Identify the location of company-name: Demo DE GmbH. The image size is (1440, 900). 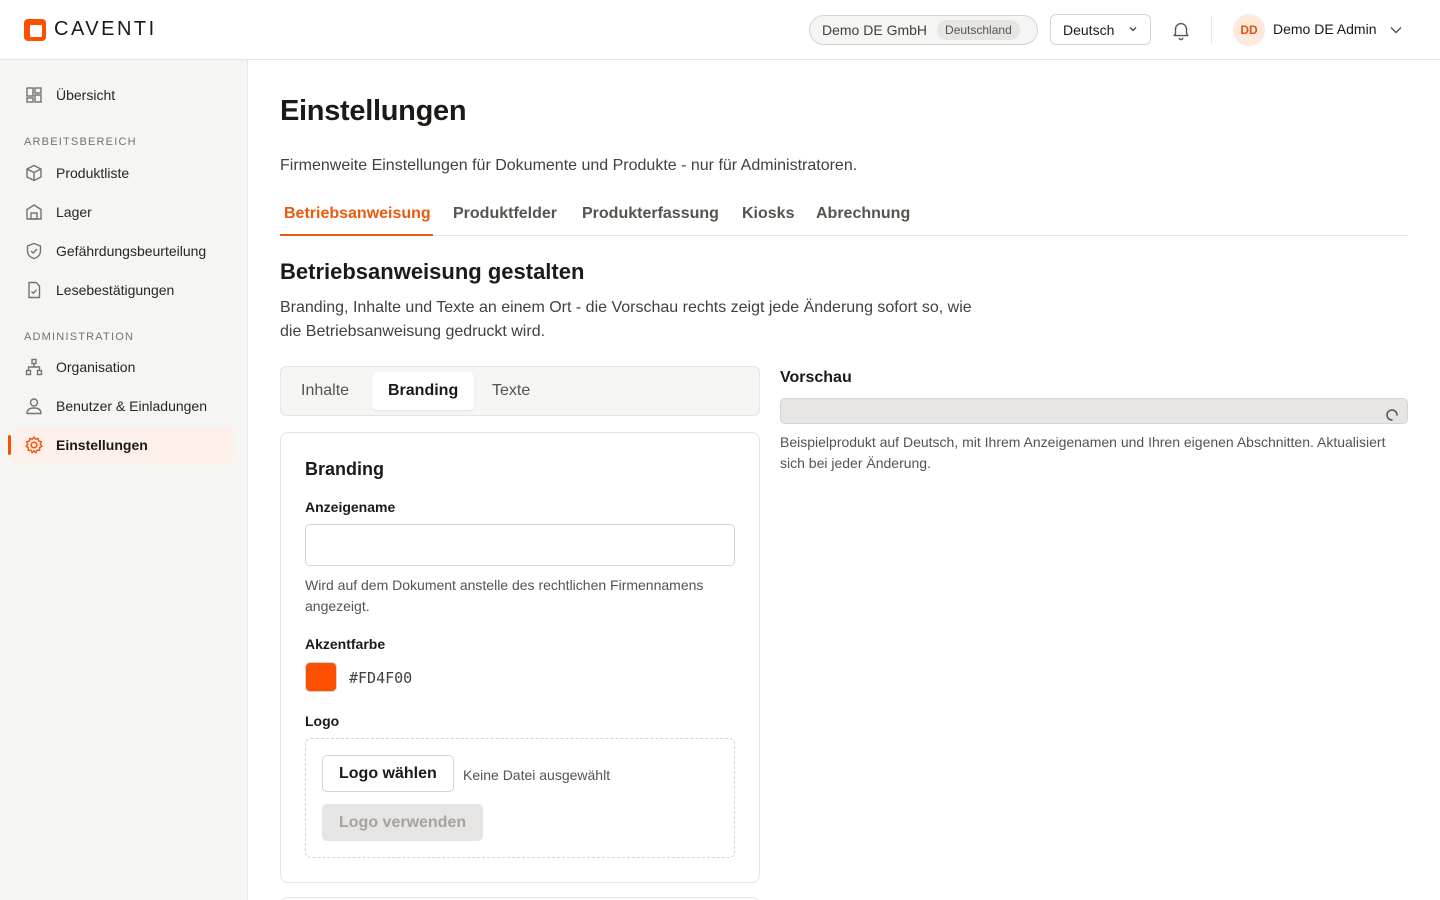
(875, 30).